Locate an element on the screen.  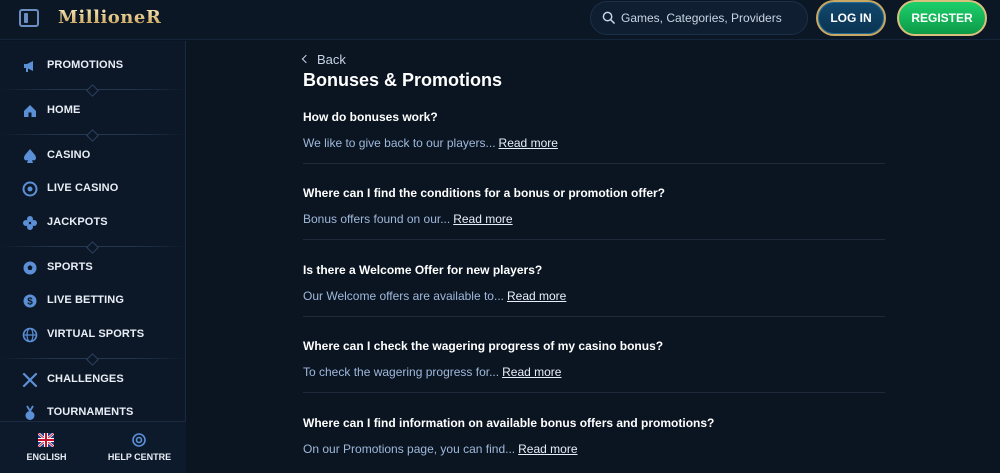
sidebar-item-home: HOME is located at coordinates (93, 111).